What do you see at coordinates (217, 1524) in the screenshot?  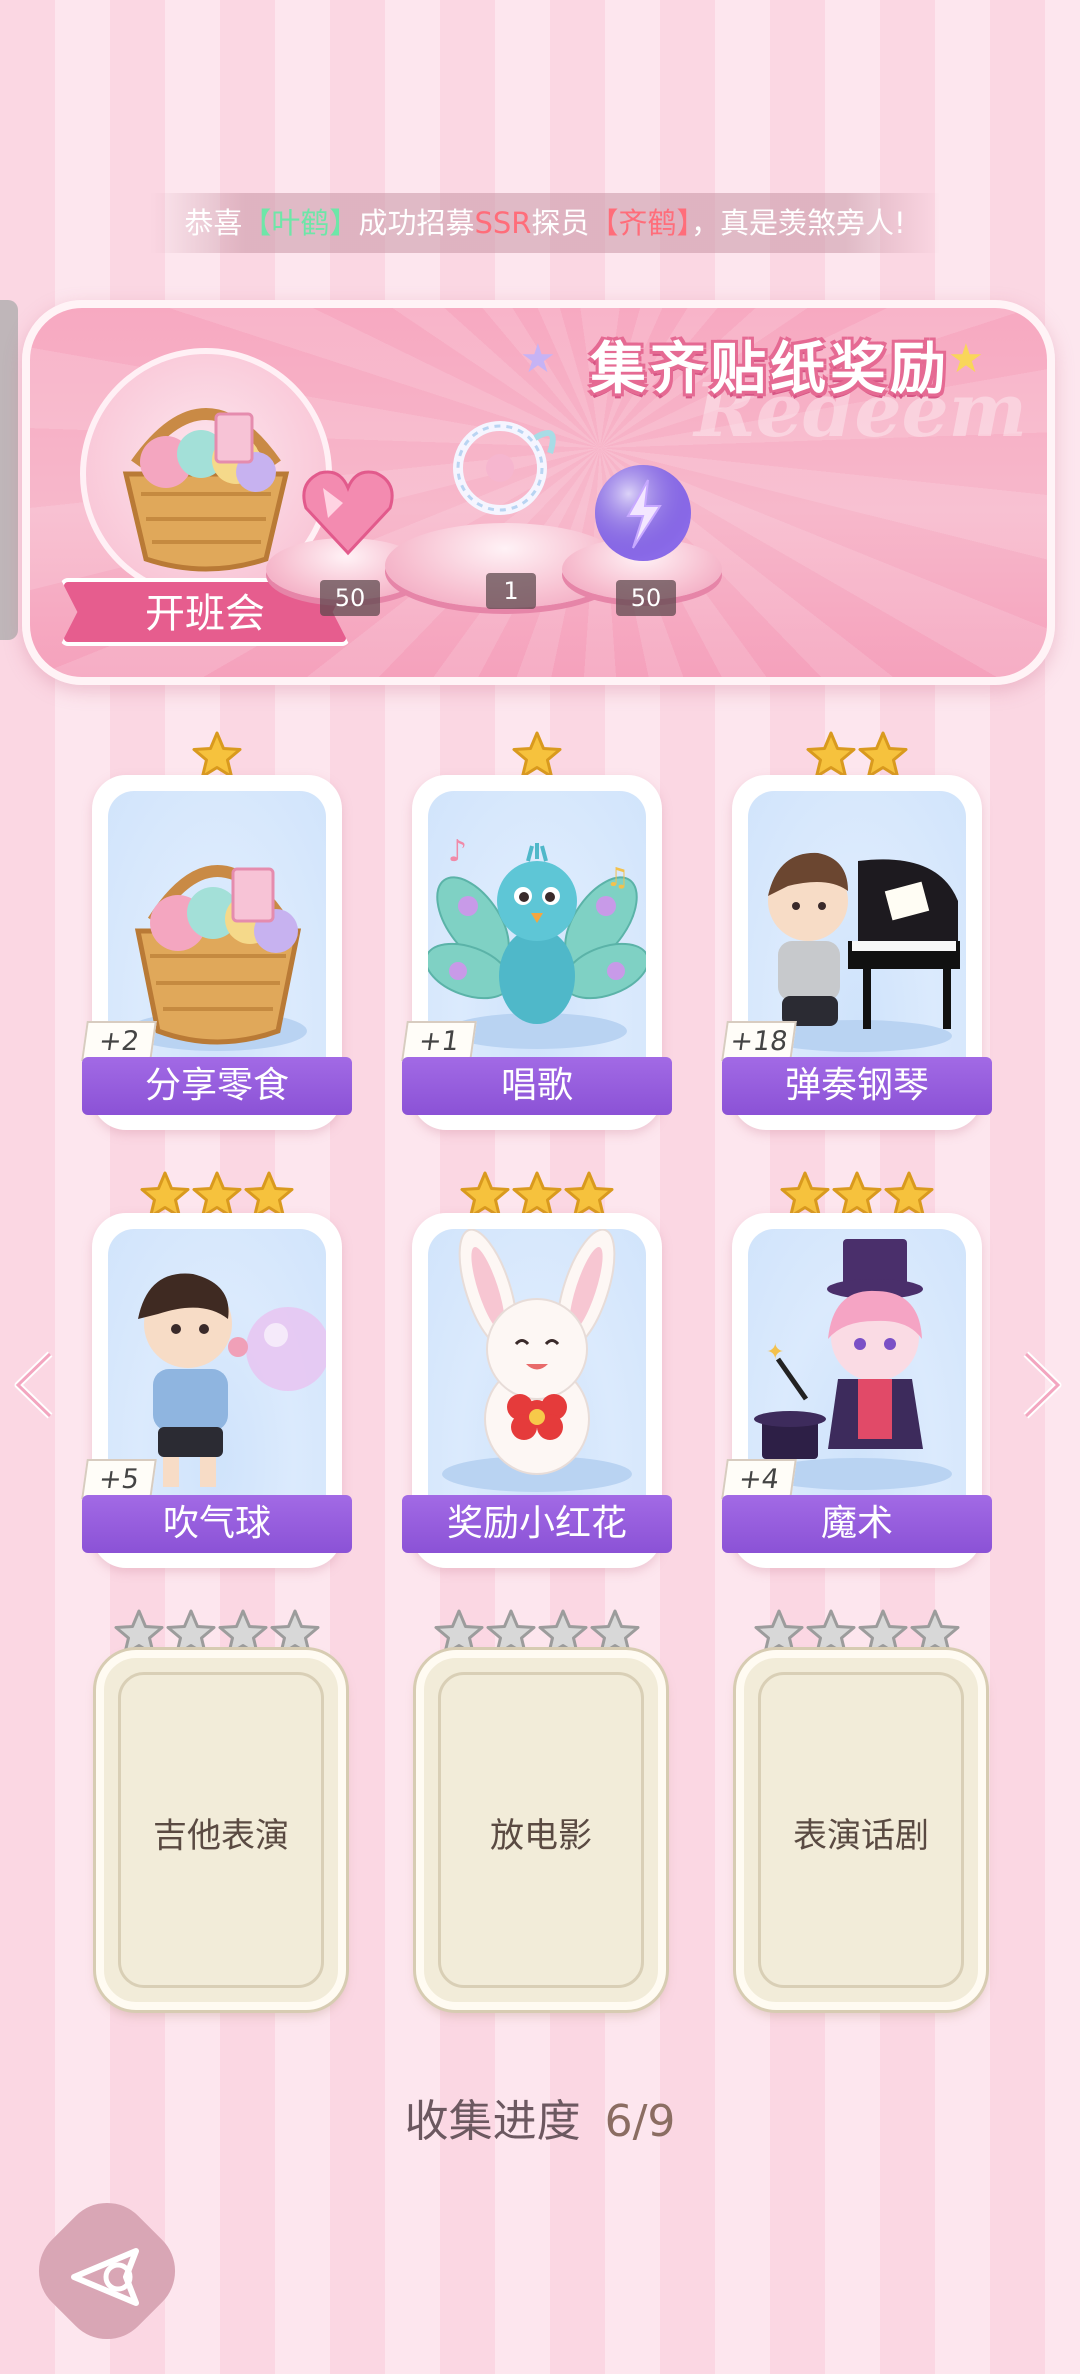 I see `card-label: 吹气球` at bounding box center [217, 1524].